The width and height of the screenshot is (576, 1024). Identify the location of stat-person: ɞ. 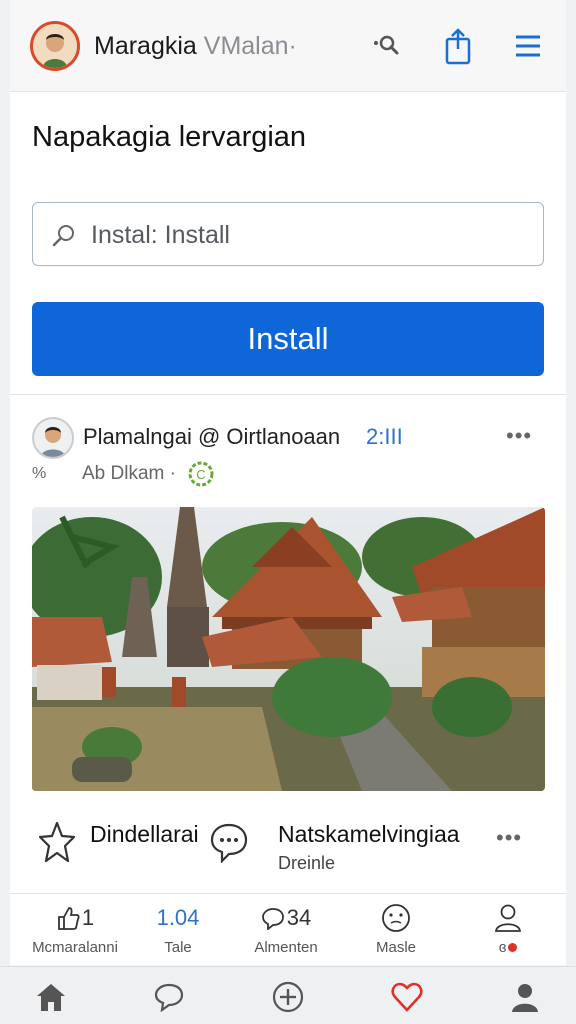
(508, 929).